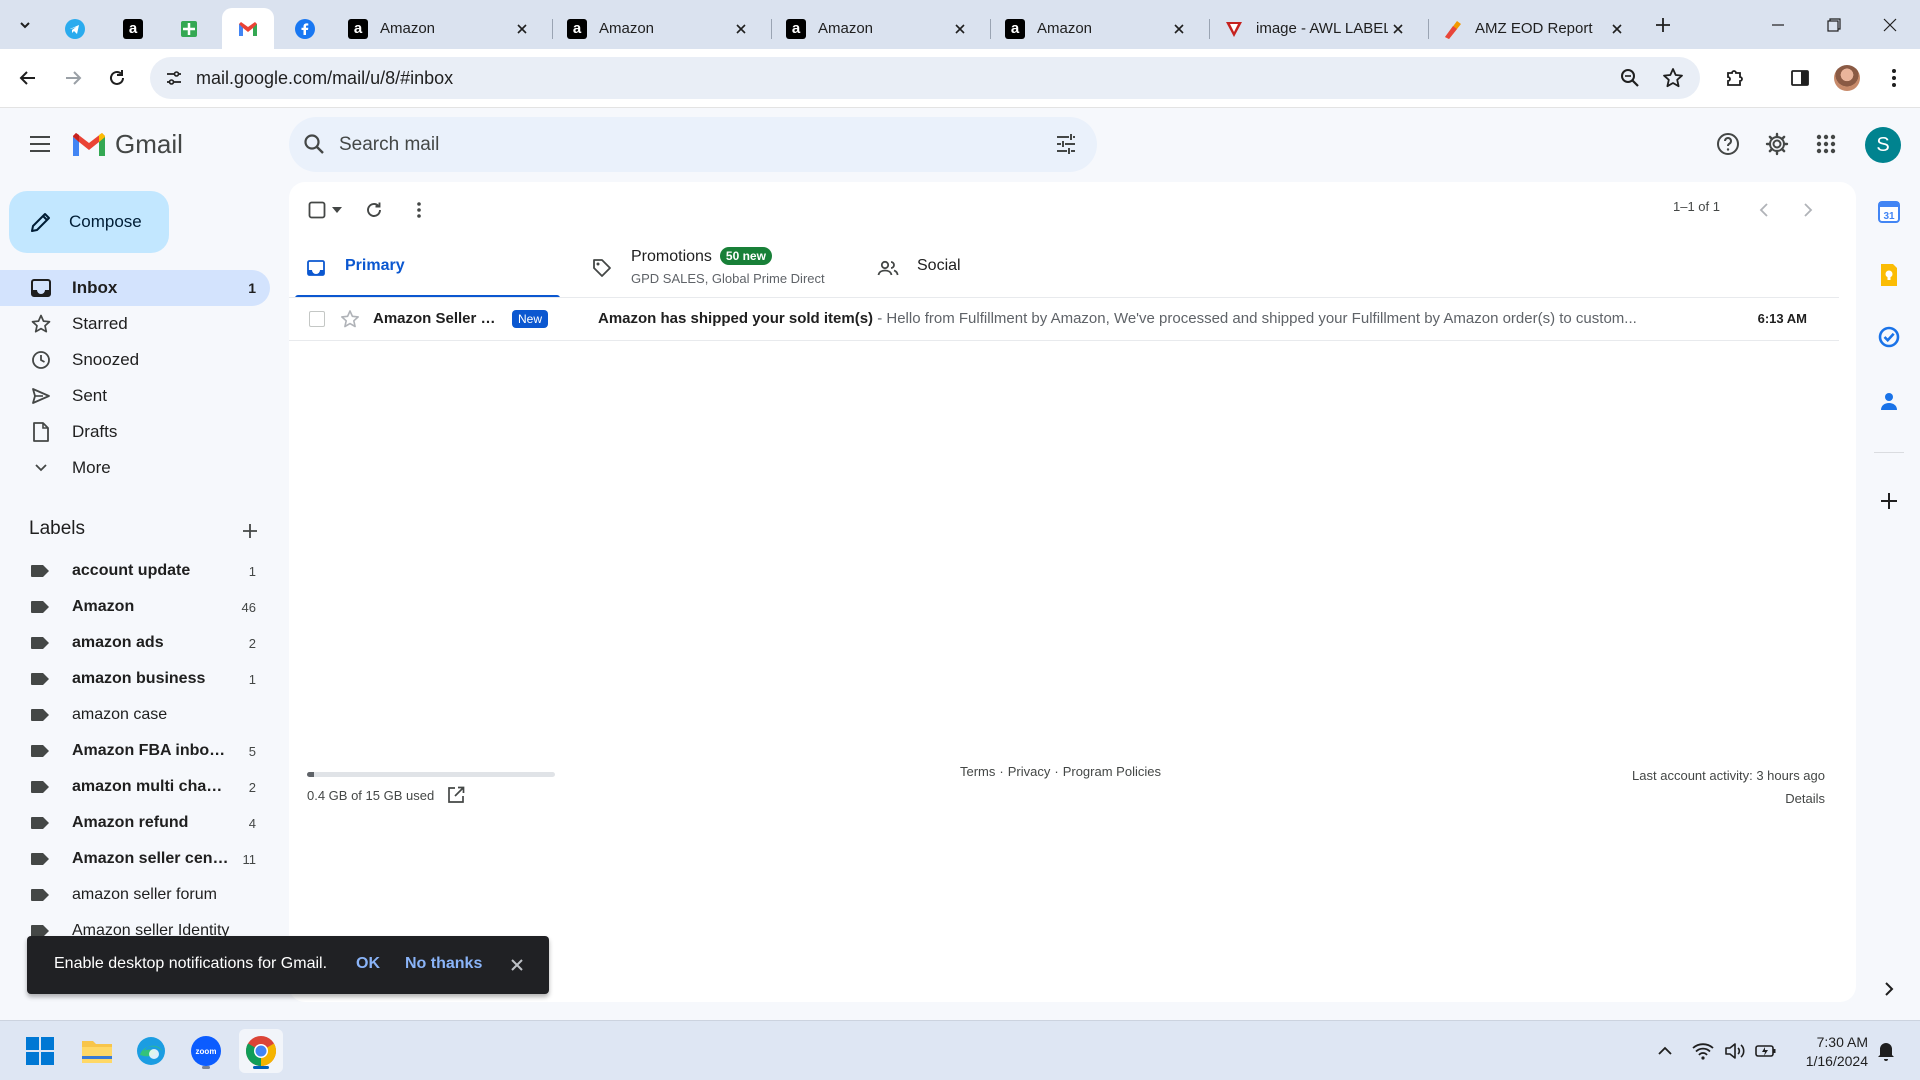 The image size is (1920, 1080). What do you see at coordinates (135, 895) in the screenshot?
I see `label-item: amazon seller forum` at bounding box center [135, 895].